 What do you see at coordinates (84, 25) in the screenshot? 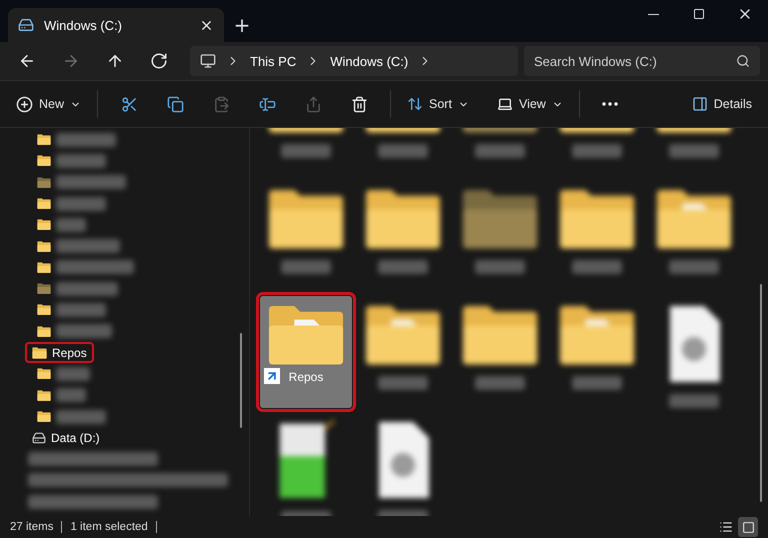
I see `tab-title: Windows (C:)` at bounding box center [84, 25].